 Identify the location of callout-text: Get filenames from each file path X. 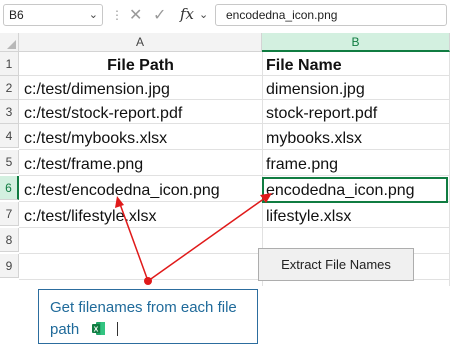
(150, 319).